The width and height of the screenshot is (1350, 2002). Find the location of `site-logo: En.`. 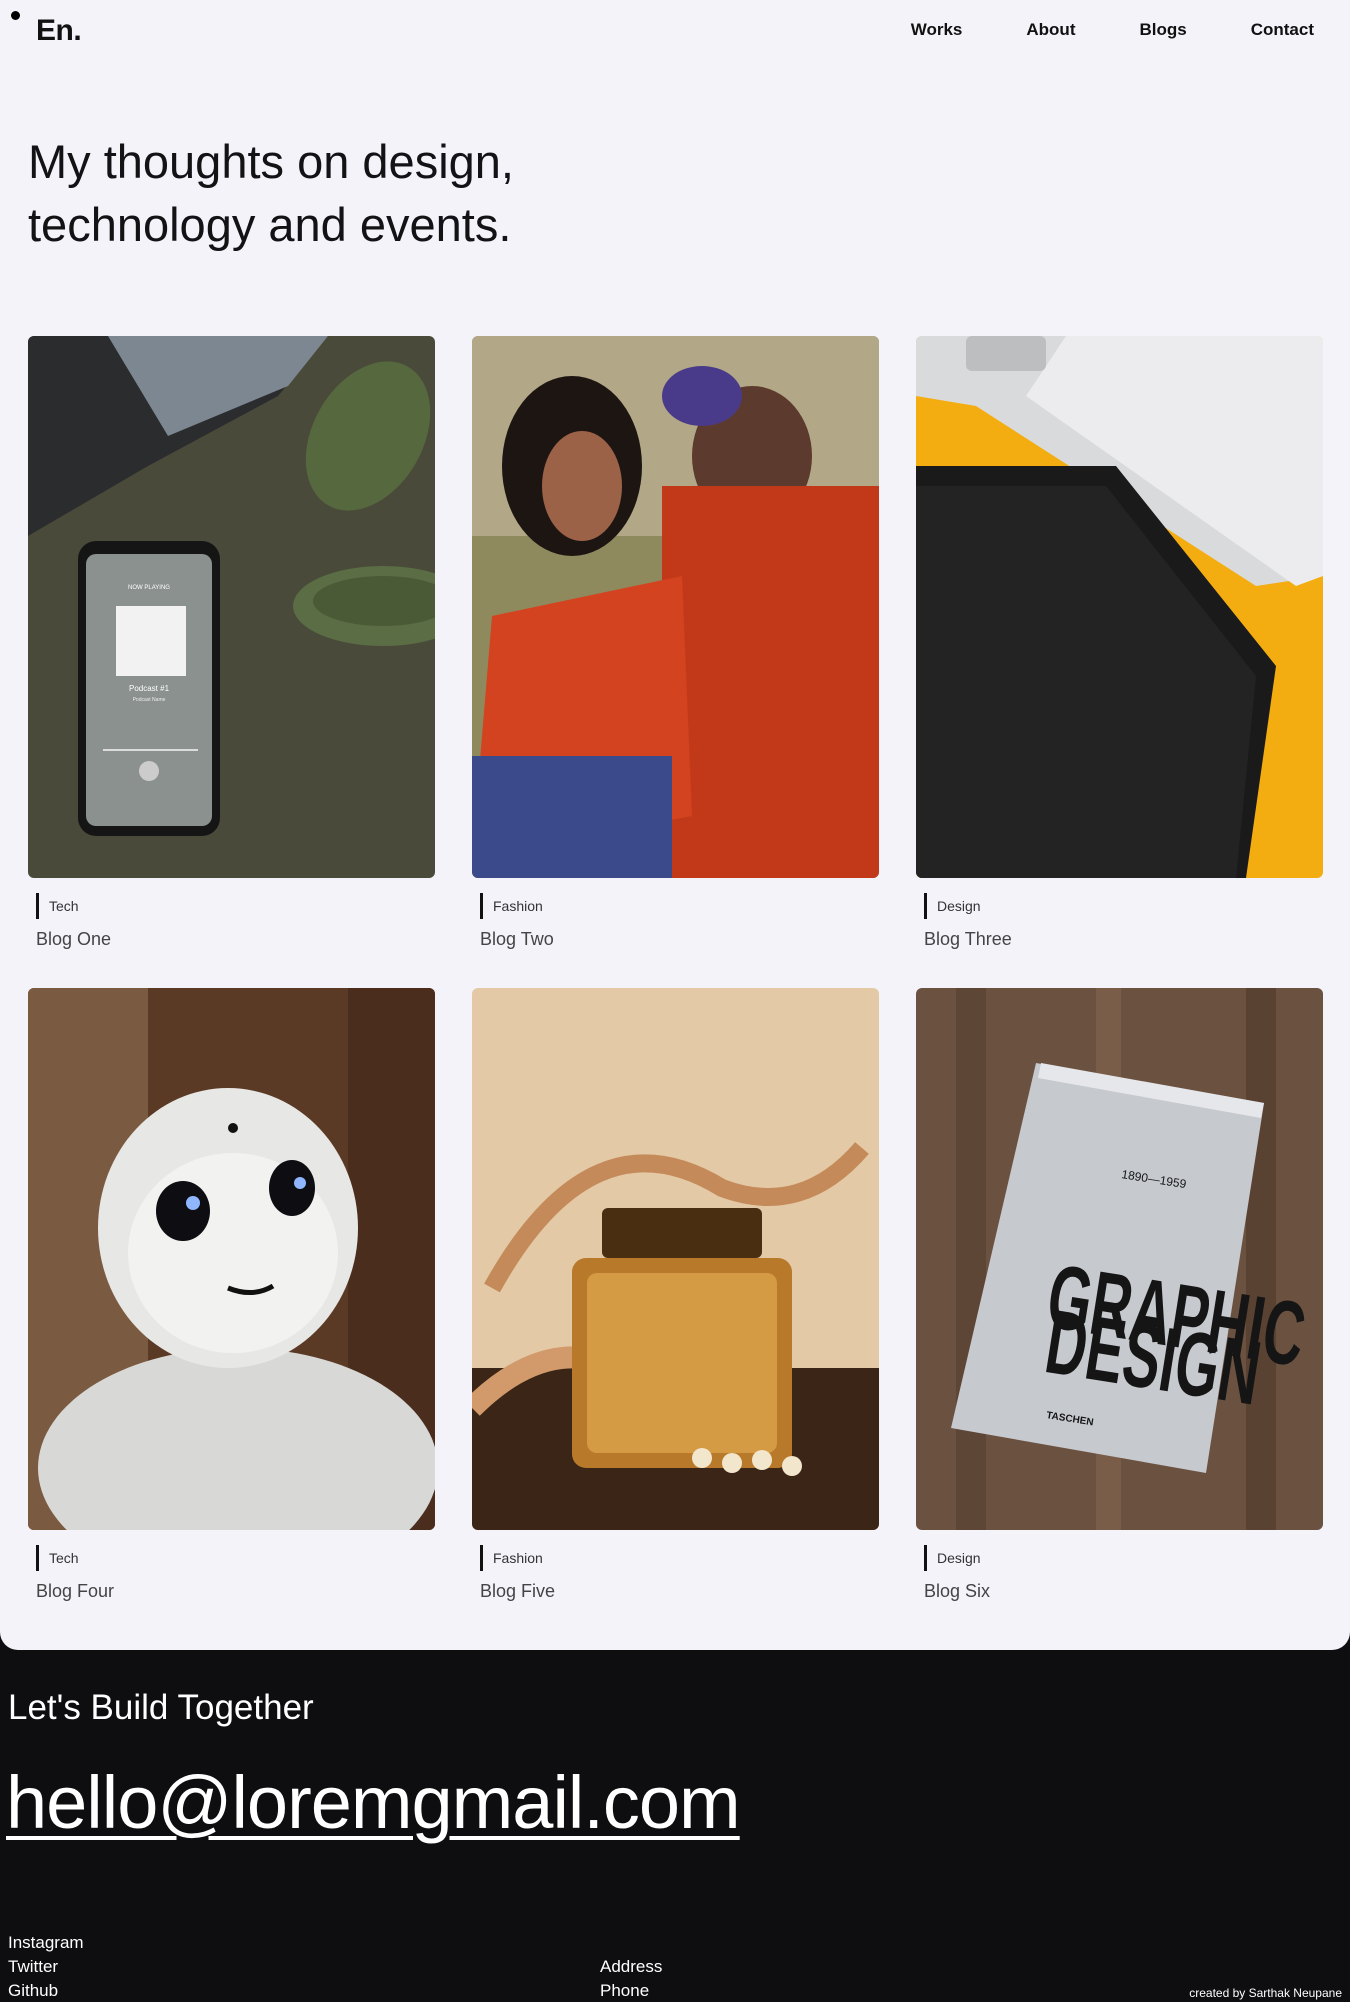

site-logo: En. is located at coordinates (59, 31).